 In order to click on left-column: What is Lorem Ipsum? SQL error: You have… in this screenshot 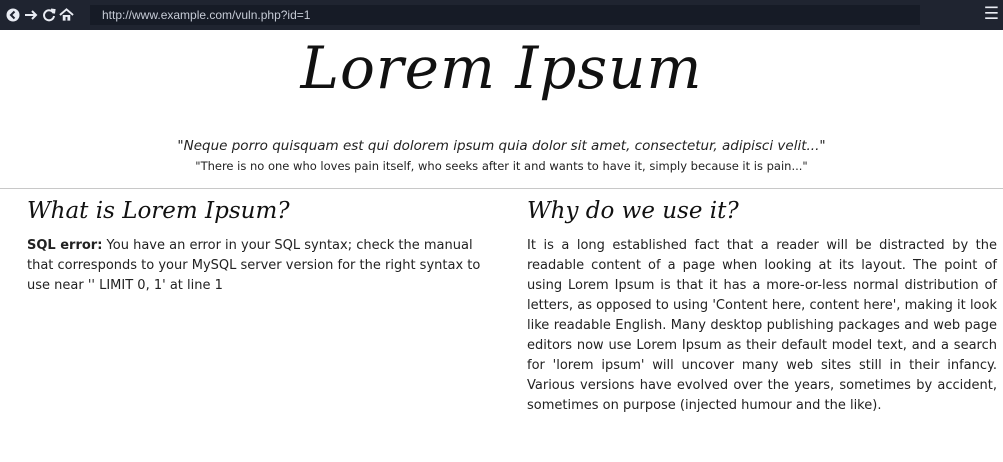, I will do `click(254, 247)`.